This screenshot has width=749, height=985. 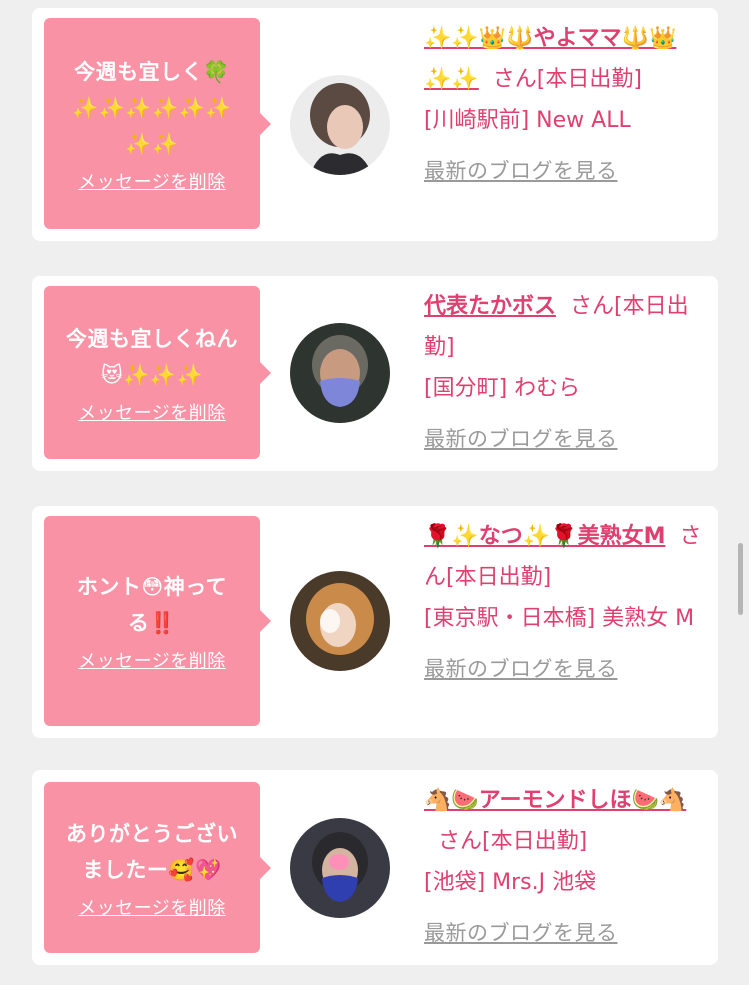 I want to click on scrollbar, so click(x=740, y=579).